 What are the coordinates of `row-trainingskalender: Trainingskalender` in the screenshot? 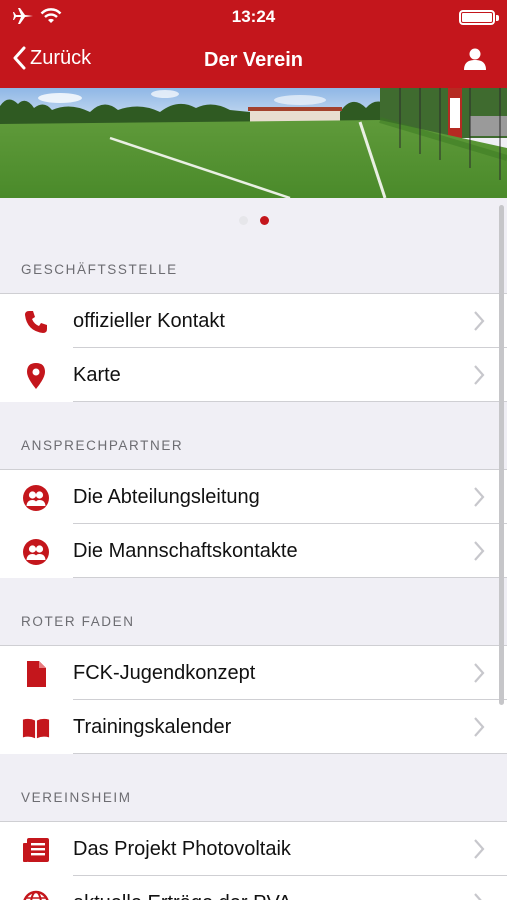 It's located at (253, 727).